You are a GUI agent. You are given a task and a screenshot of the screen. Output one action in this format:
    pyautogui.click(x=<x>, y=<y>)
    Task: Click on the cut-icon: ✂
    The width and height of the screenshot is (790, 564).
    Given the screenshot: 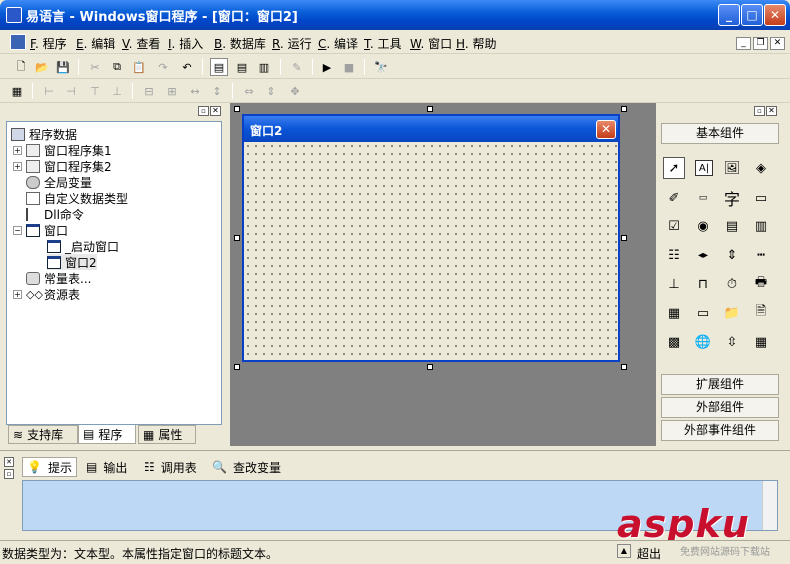 What is the action you would take?
    pyautogui.click(x=95, y=67)
    